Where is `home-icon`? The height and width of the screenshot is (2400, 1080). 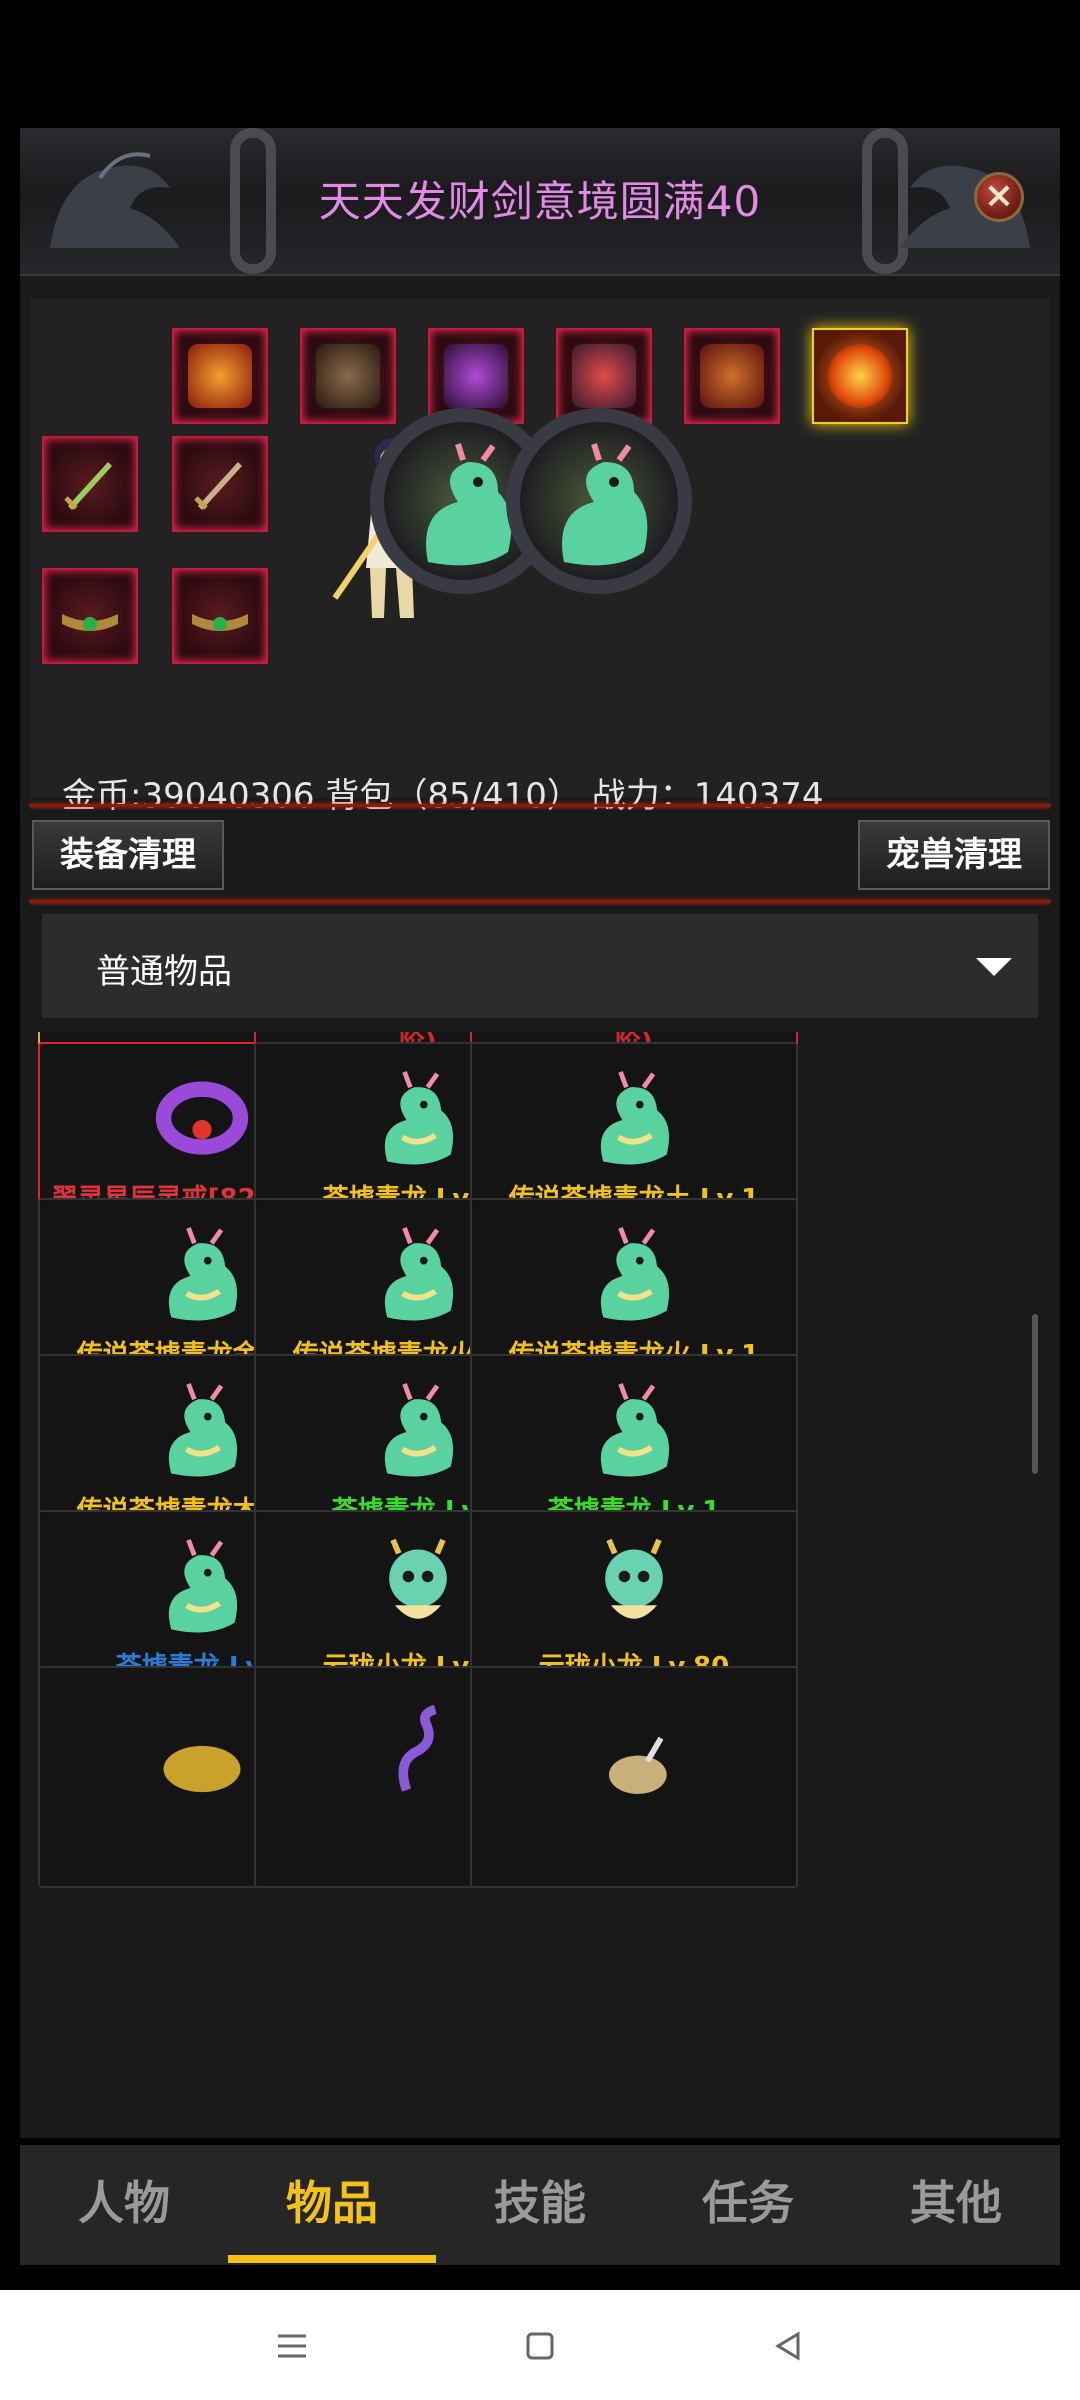 home-icon is located at coordinates (540, 2346).